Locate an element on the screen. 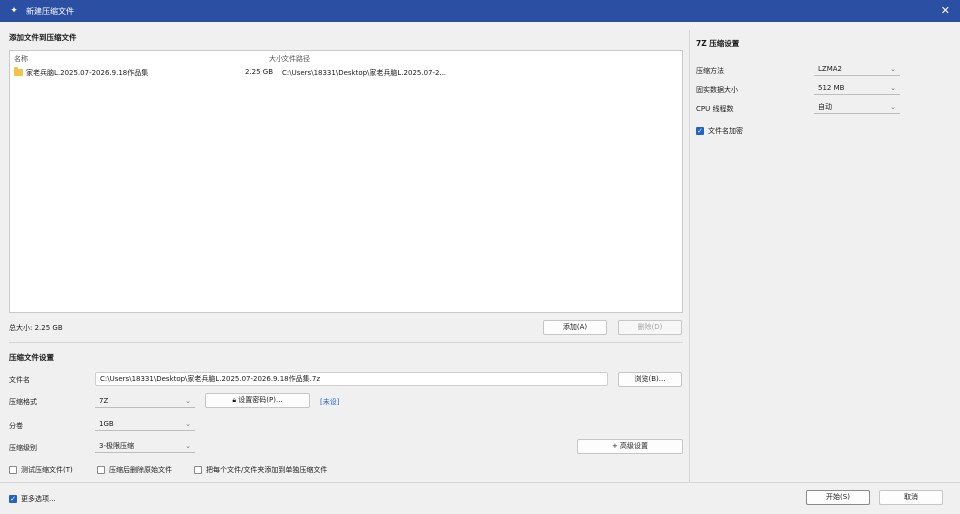 This screenshot has width=960, height=514. encrypt-names-checkbox: ✓ is located at coordinates (700, 131).